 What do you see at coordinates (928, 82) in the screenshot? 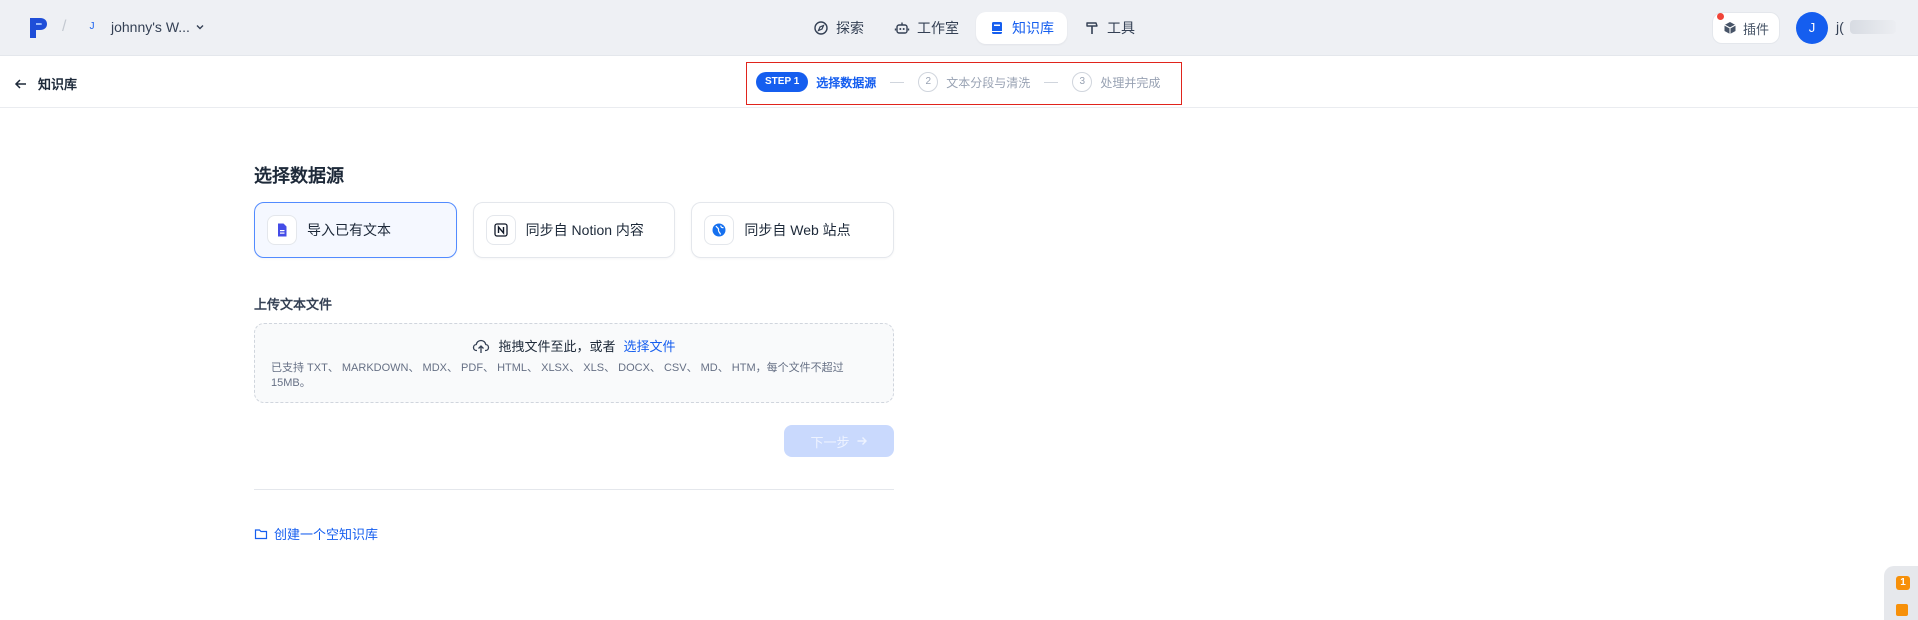
I see `step-2-badge: 2` at bounding box center [928, 82].